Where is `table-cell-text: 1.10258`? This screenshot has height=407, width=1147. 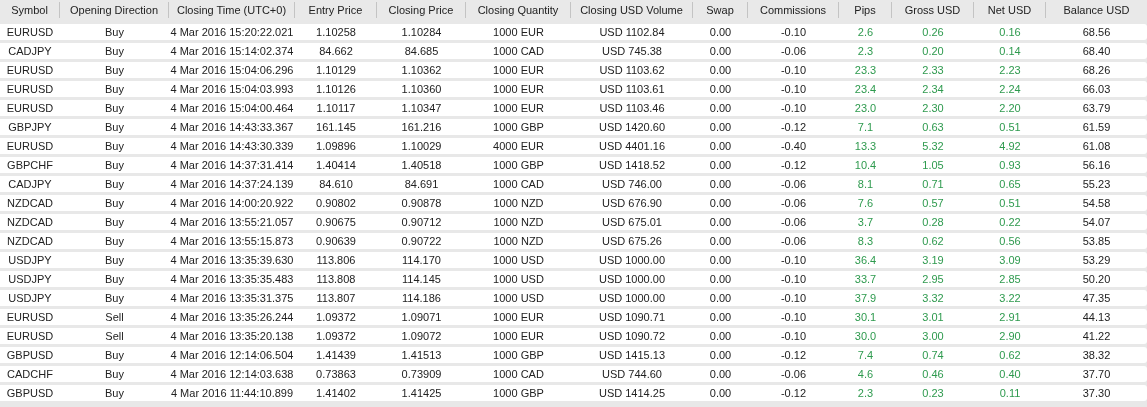 table-cell-text: 1.10258 is located at coordinates (336, 32).